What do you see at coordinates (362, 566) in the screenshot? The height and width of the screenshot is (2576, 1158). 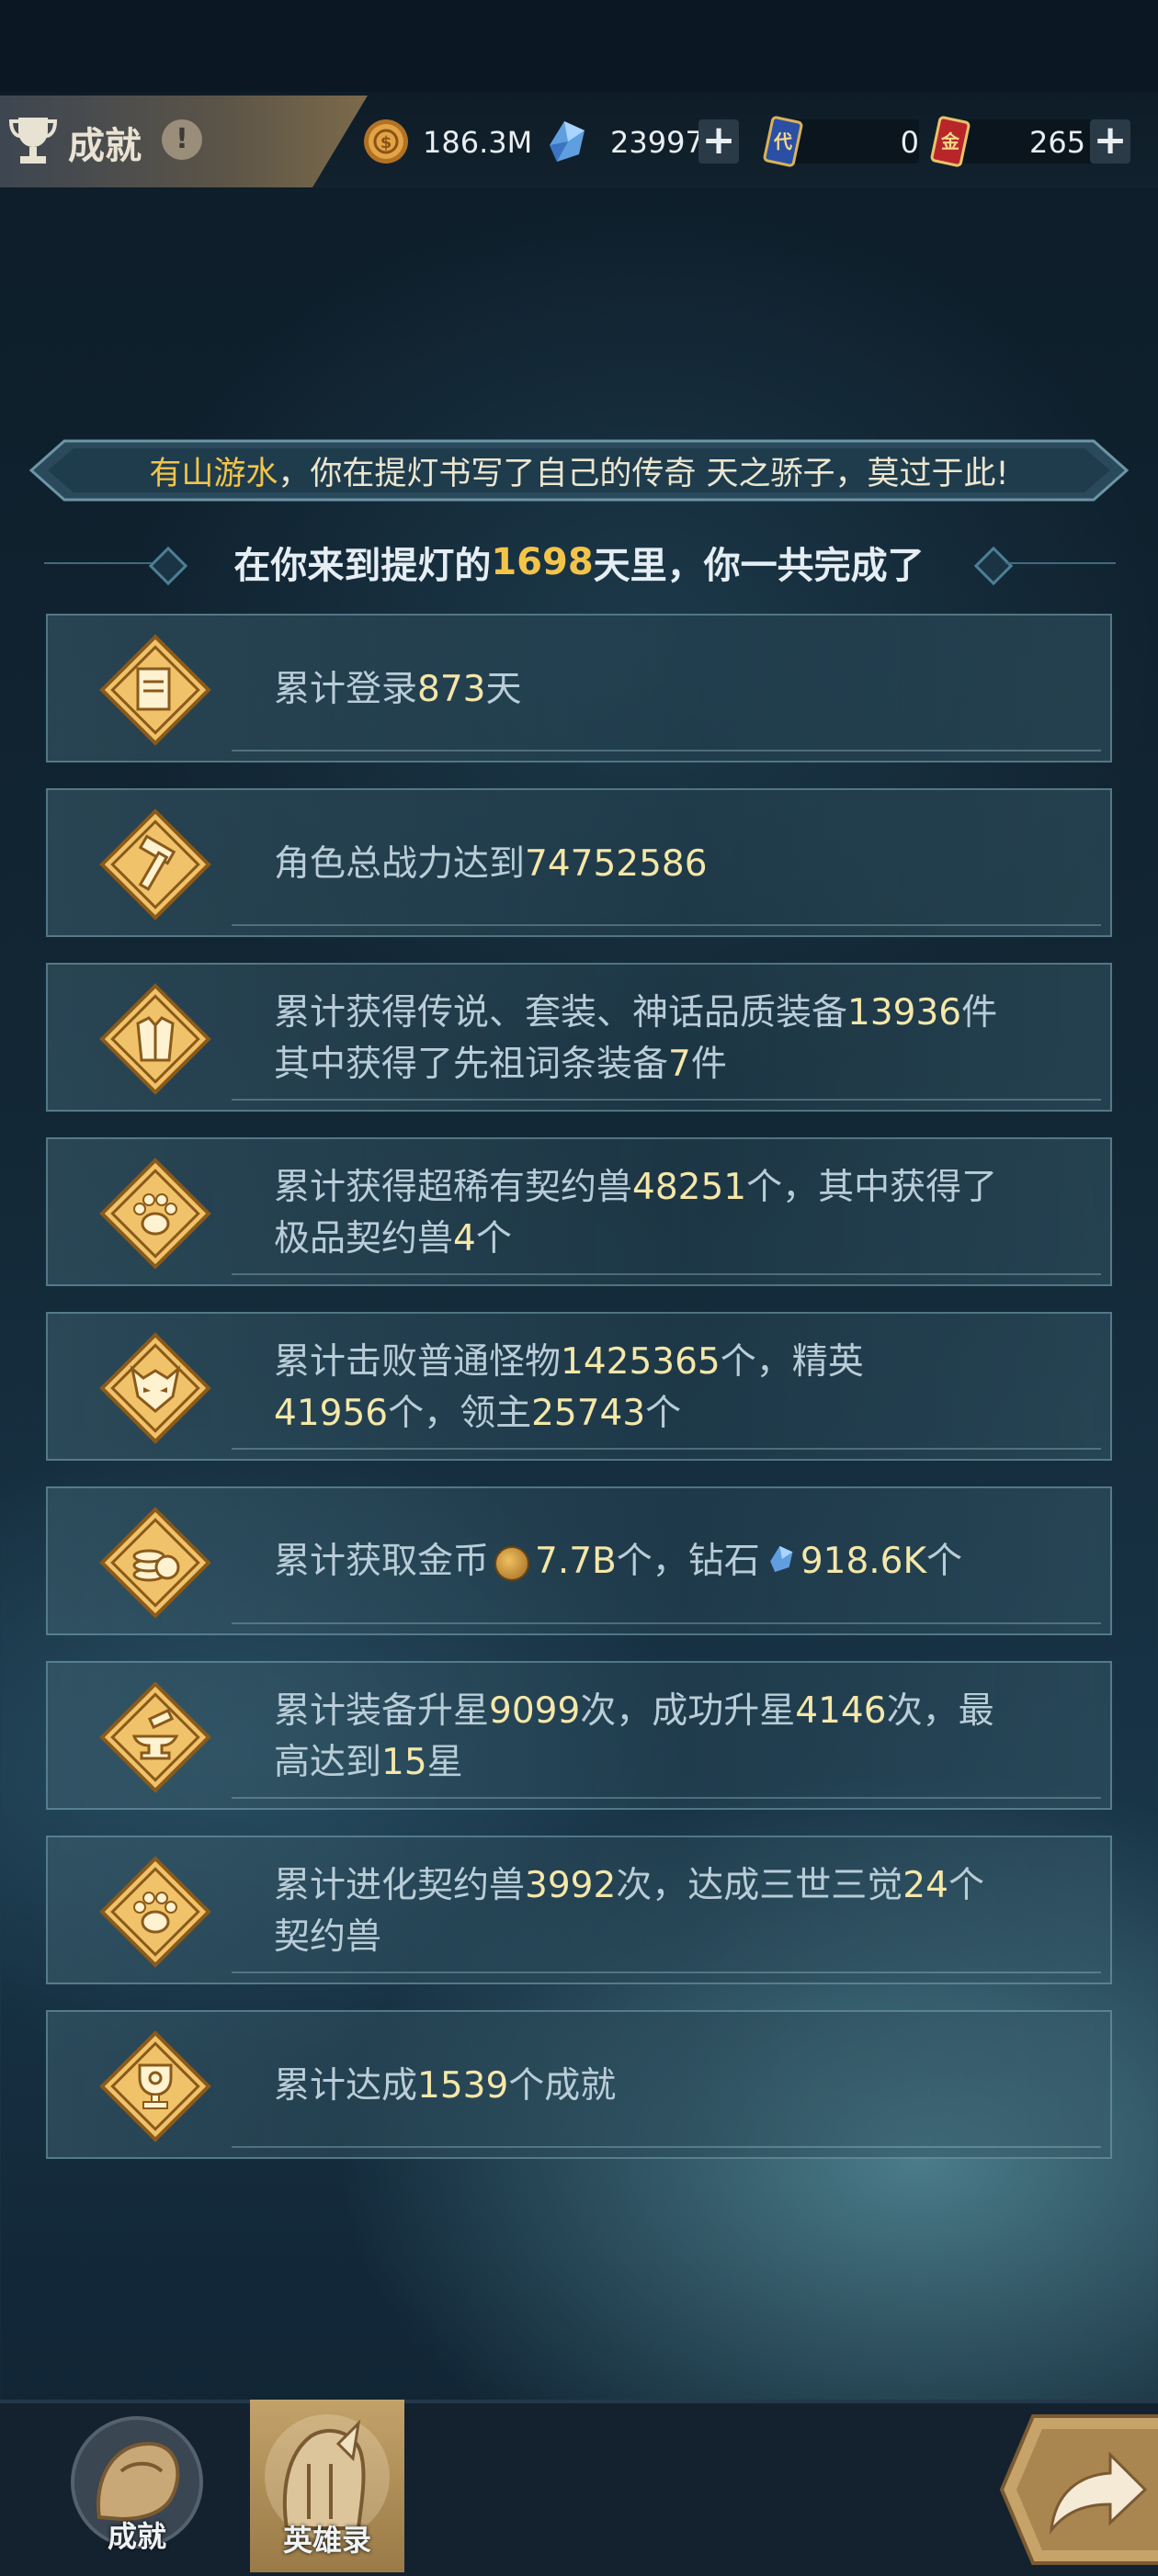 I see `subhead-prefix: 在你来到提灯的` at bounding box center [362, 566].